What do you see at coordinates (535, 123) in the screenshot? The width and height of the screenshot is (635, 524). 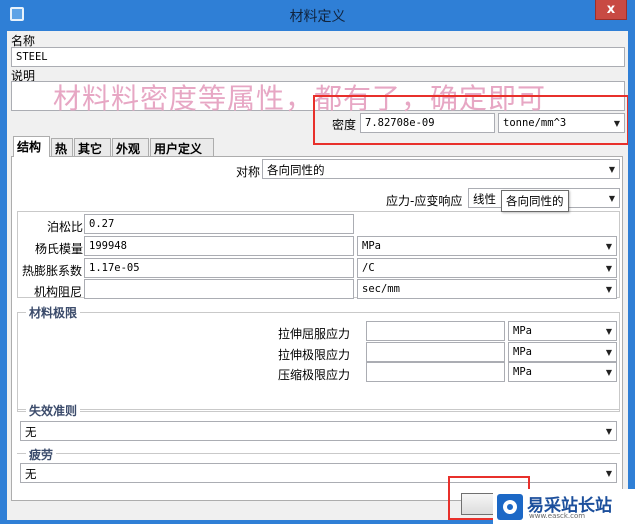 I see `density-unit-value: tonne/mm^3` at bounding box center [535, 123].